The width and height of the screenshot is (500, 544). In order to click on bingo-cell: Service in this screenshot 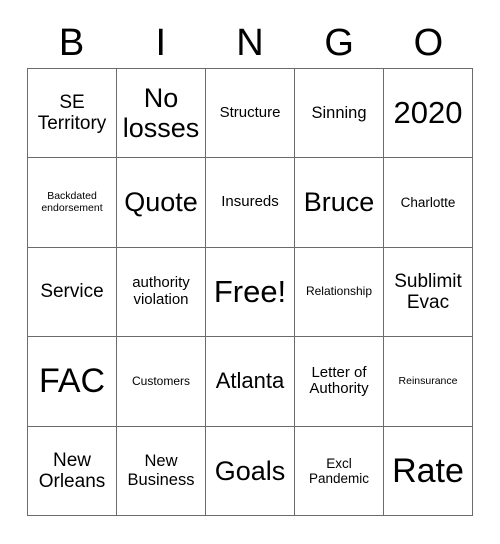, I will do `click(72, 292)`.